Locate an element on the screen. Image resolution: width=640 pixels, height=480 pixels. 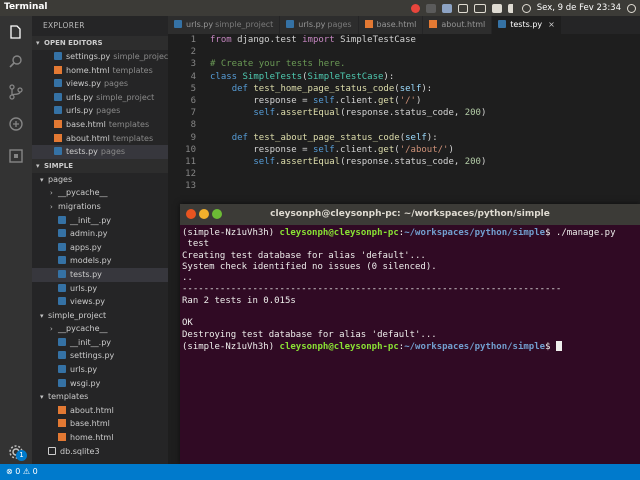
power-icon is located at coordinates (631, 8).